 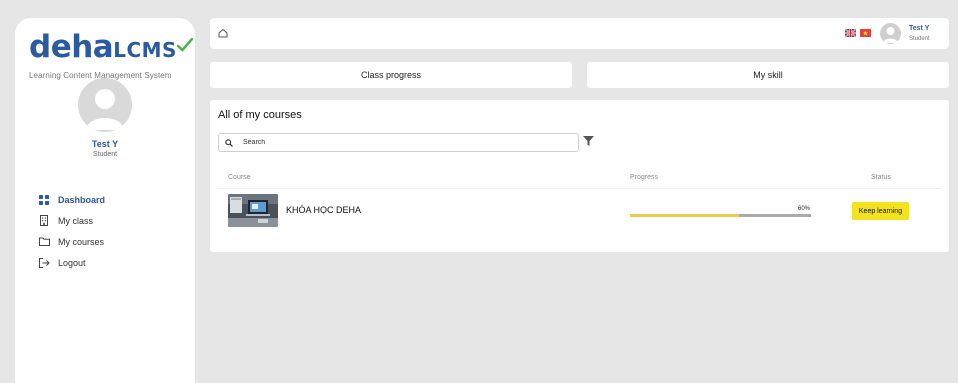 I want to click on sidebar-item-dashboard: Dashboard, so click(x=71, y=199).